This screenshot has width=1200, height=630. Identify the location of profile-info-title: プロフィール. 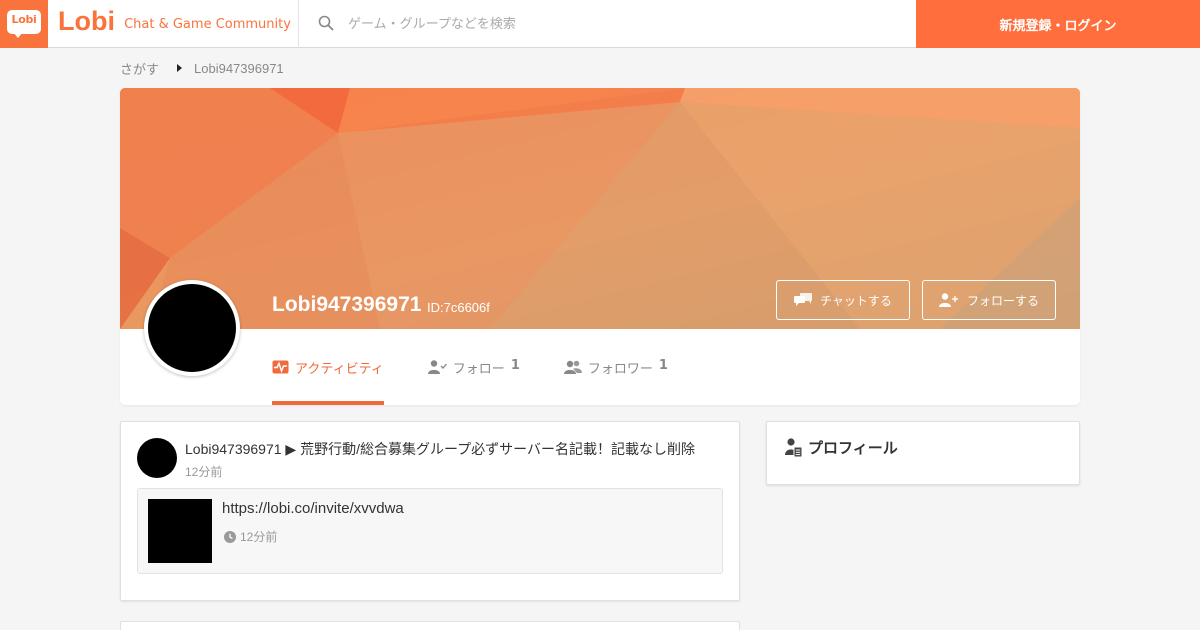
(841, 447).